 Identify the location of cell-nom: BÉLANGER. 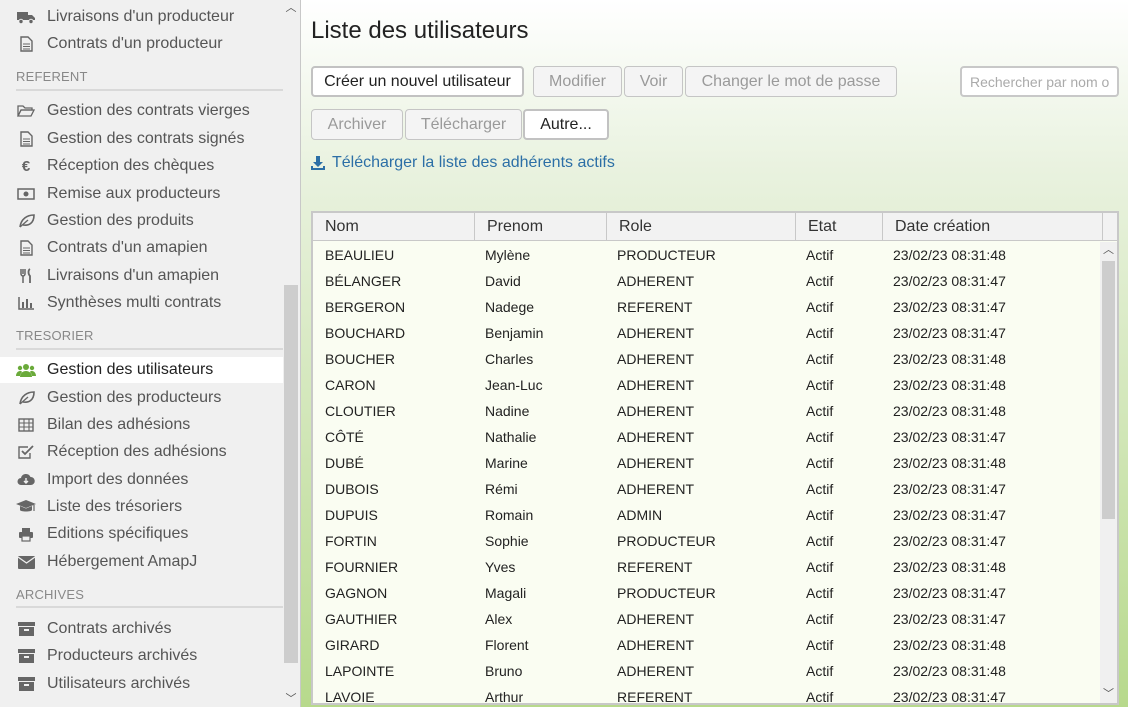
(363, 281).